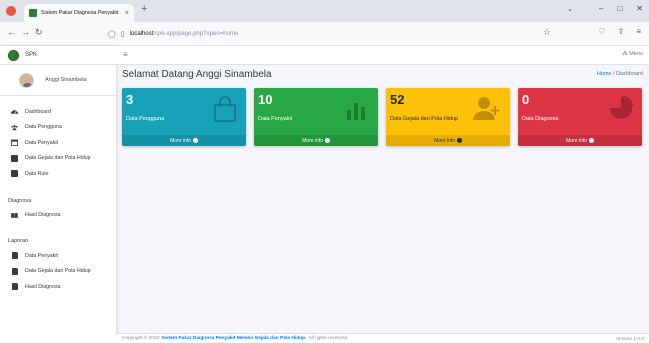 This screenshot has width=649, height=343. Describe the element at coordinates (621, 31) in the screenshot. I see `extensions-icon: ⇧` at that location.